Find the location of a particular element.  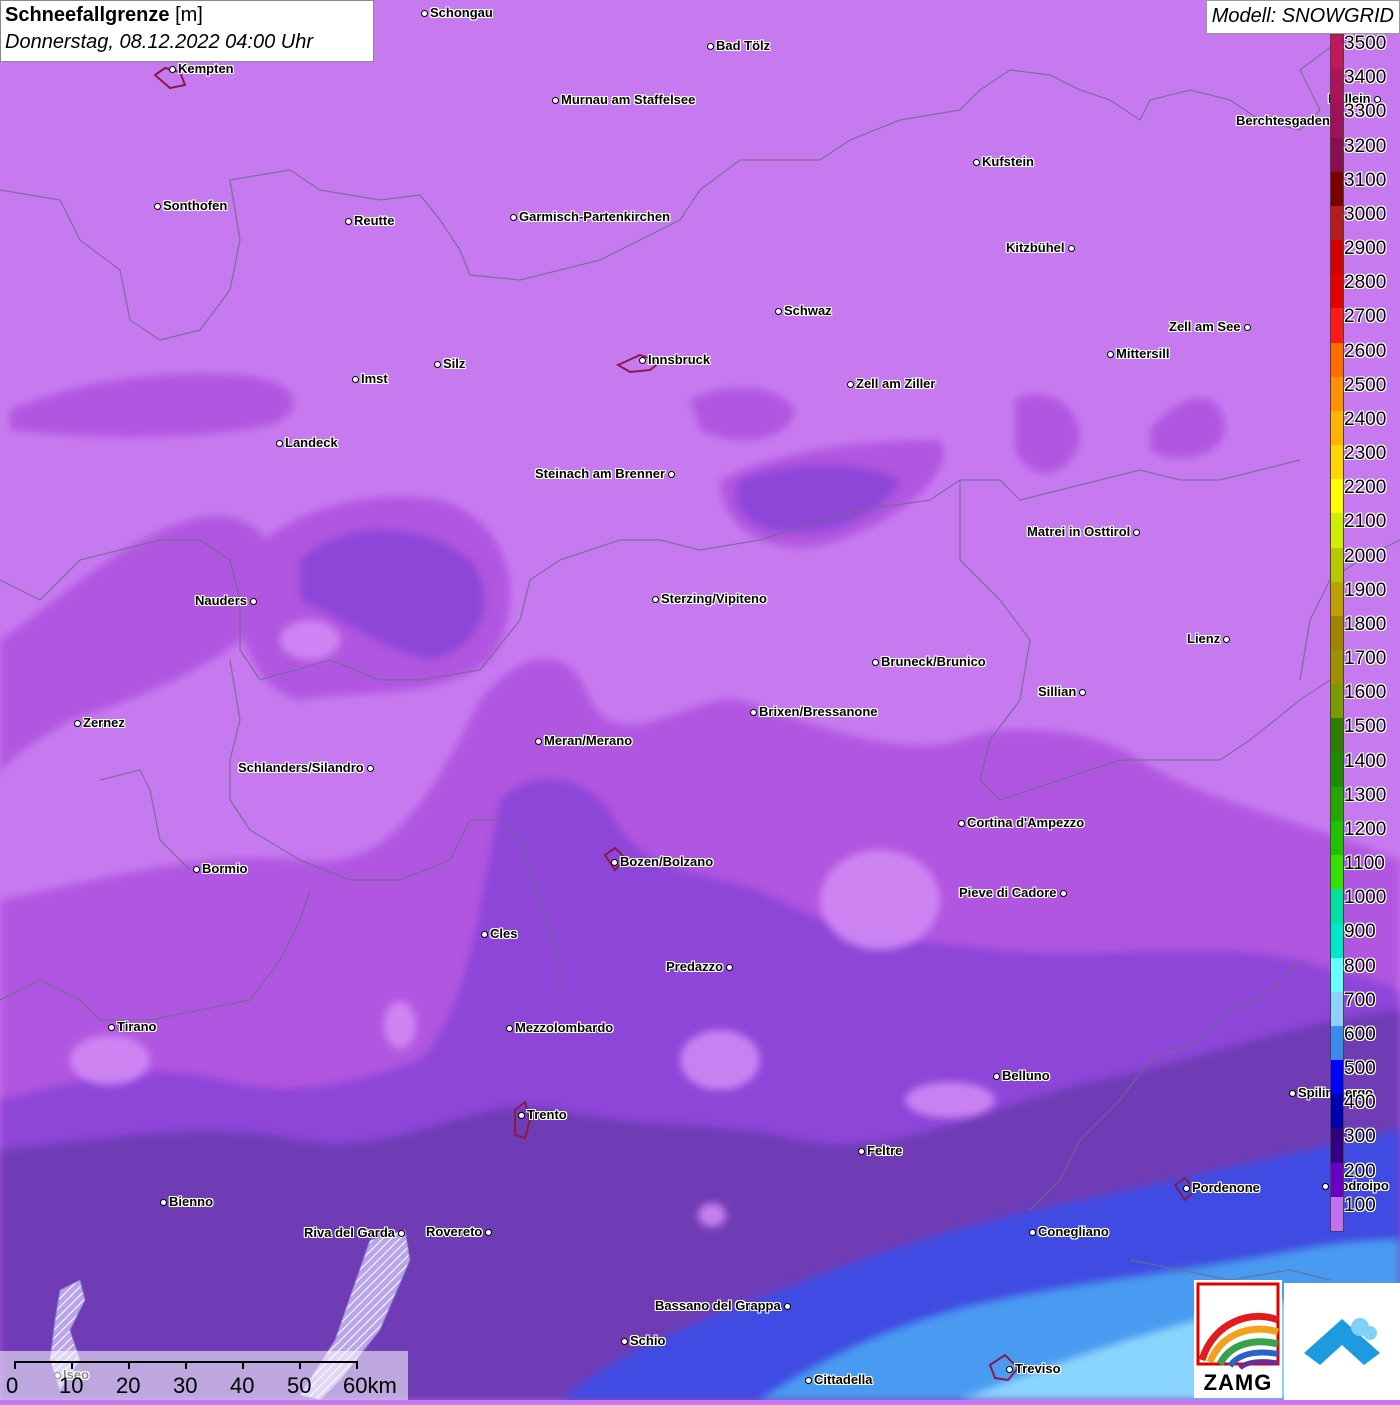

city-label-mittersill: Mittersill is located at coordinates (1143, 353).